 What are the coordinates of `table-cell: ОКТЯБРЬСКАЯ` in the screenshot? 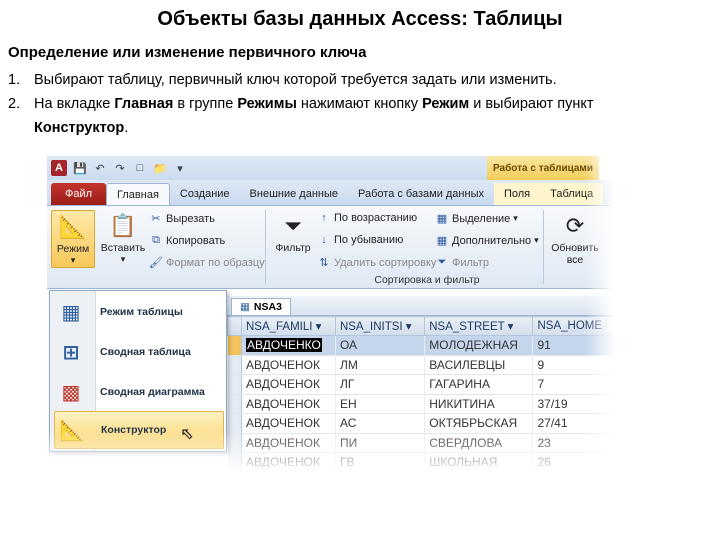 It's located at (479, 423).